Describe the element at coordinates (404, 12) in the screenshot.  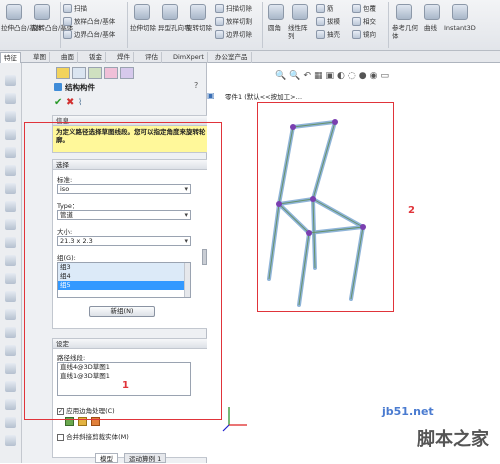
I see `reference-geometry-icon` at that location.